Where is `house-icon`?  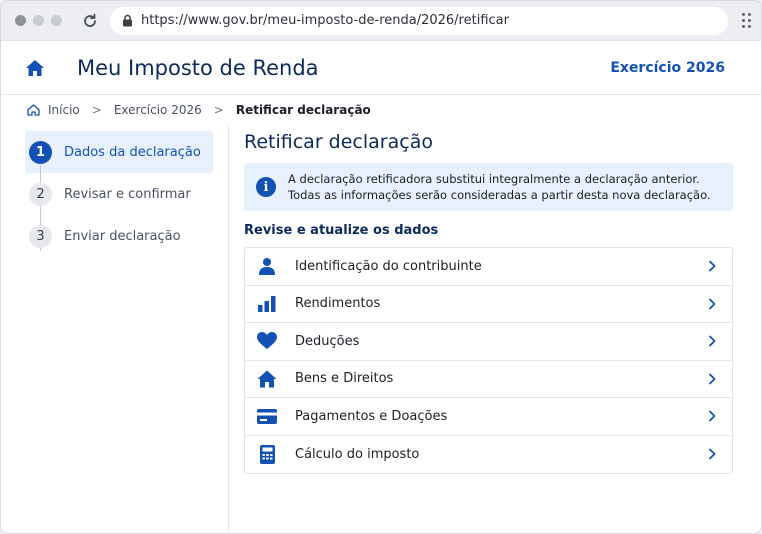 house-icon is located at coordinates (267, 379).